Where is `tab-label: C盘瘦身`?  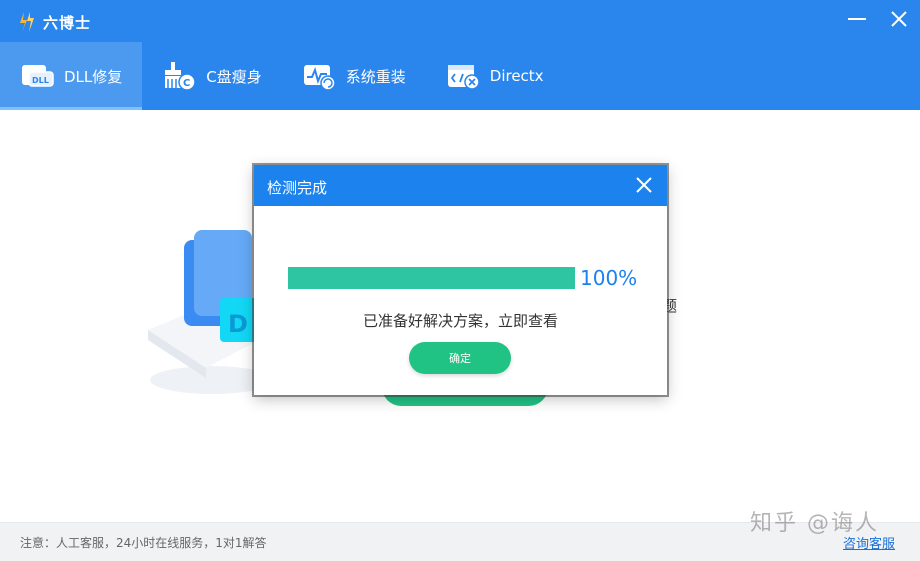 tab-label: C盘瘦身 is located at coordinates (234, 76).